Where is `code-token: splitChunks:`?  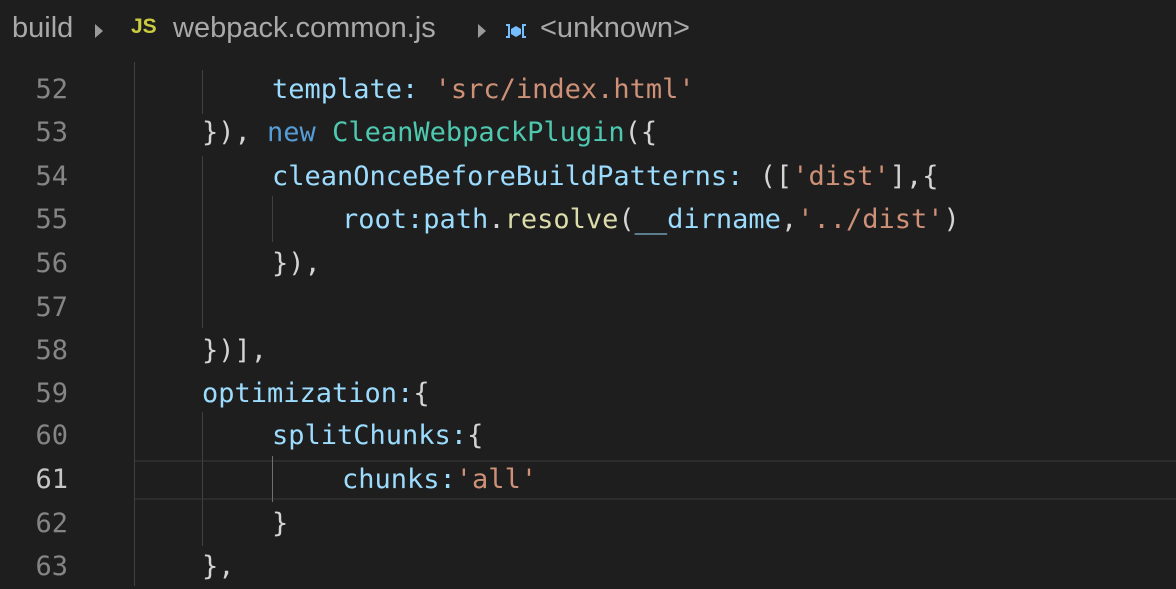 code-token: splitChunks: is located at coordinates (370, 435).